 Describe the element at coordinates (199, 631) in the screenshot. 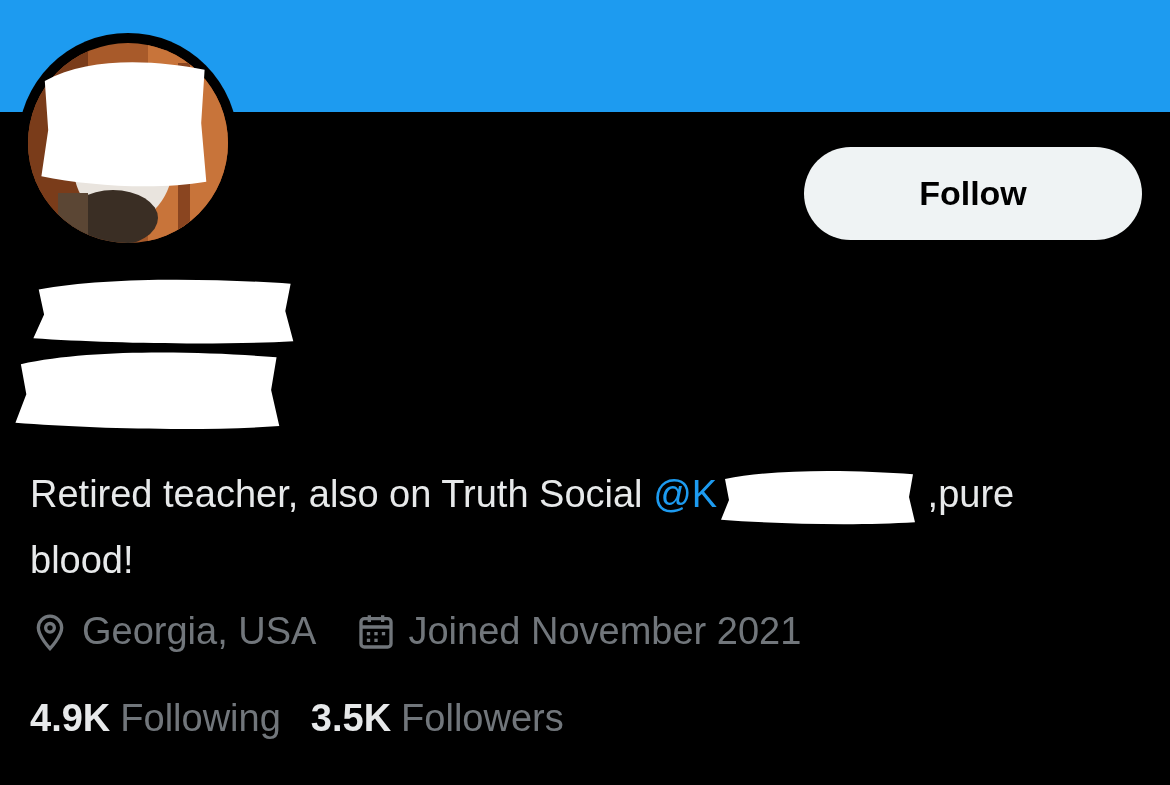

I see `location-text: Georgia, USA` at that location.